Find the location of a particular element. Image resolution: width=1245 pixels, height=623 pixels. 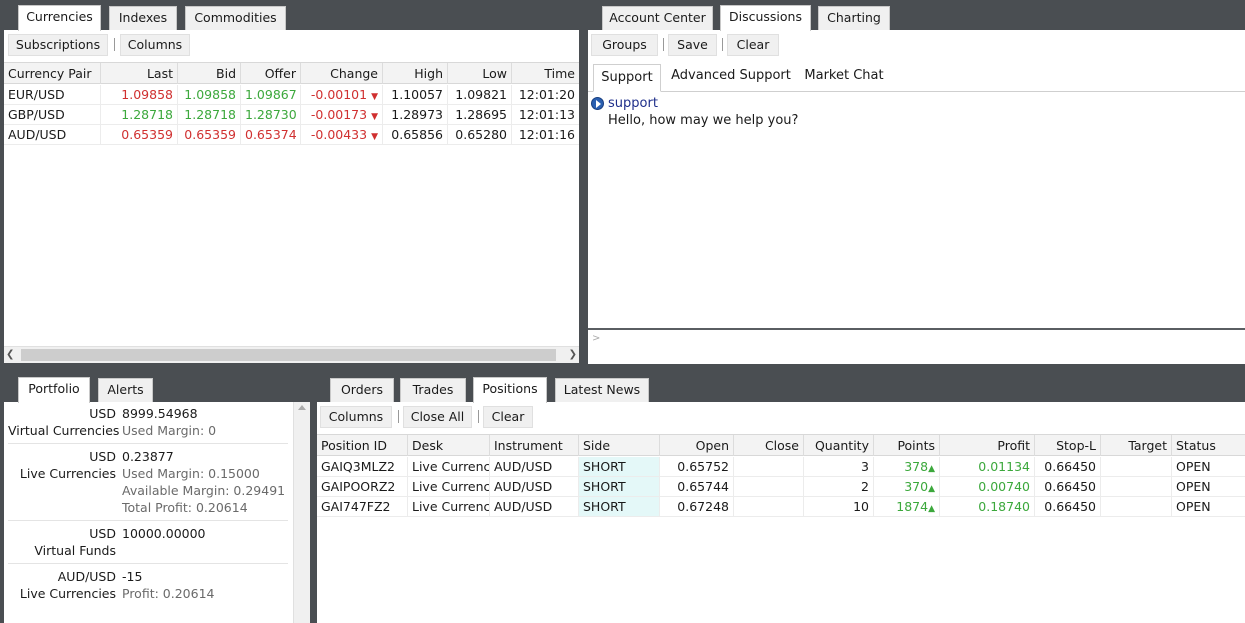

points-value: 378 is located at coordinates (916, 466).